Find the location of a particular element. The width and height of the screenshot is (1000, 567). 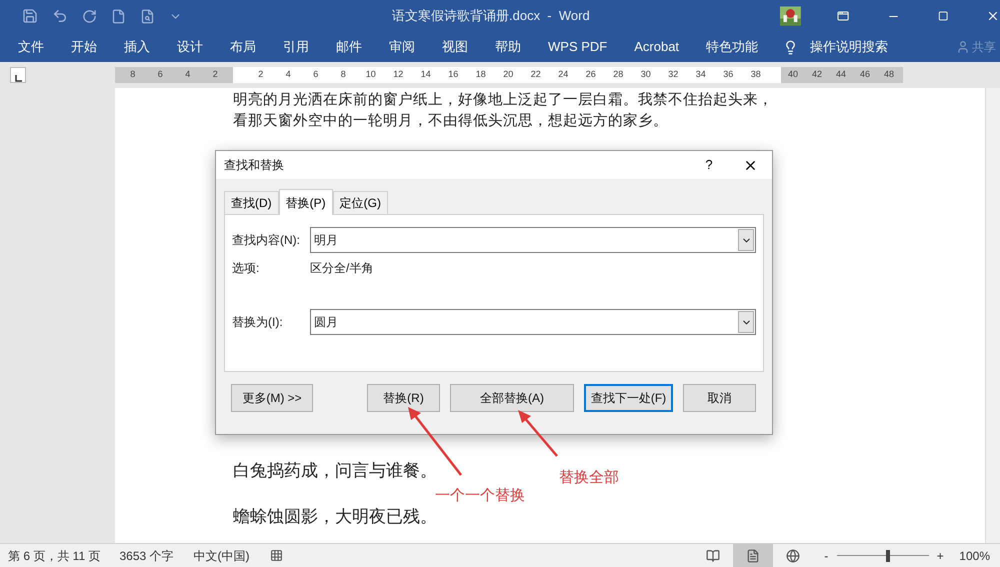

find-label: 查找内容(N): is located at coordinates (266, 240).